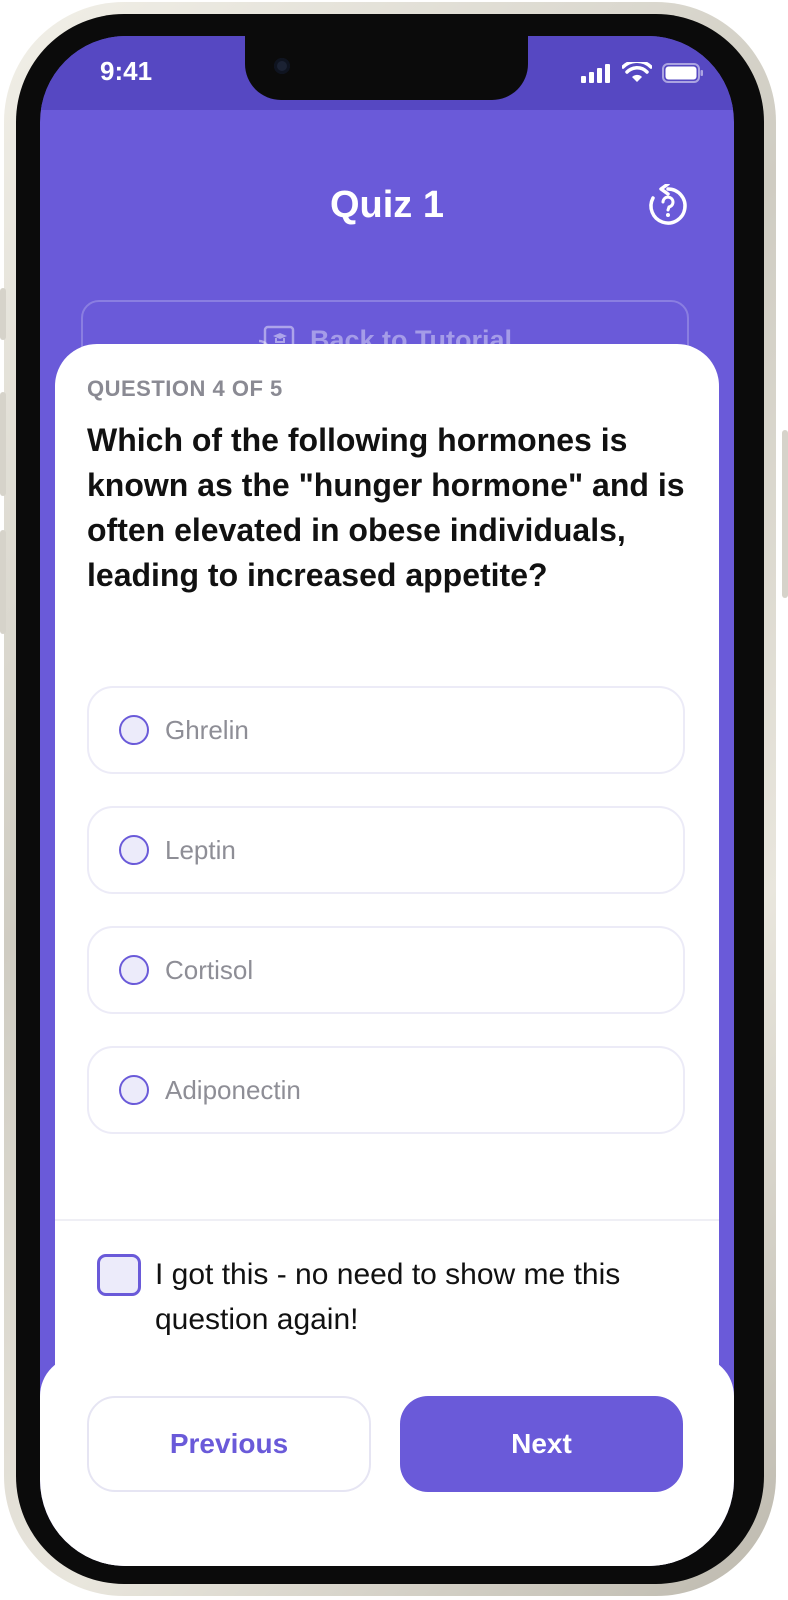 The height and width of the screenshot is (1600, 788). I want to click on previous-button: Previous, so click(229, 1444).